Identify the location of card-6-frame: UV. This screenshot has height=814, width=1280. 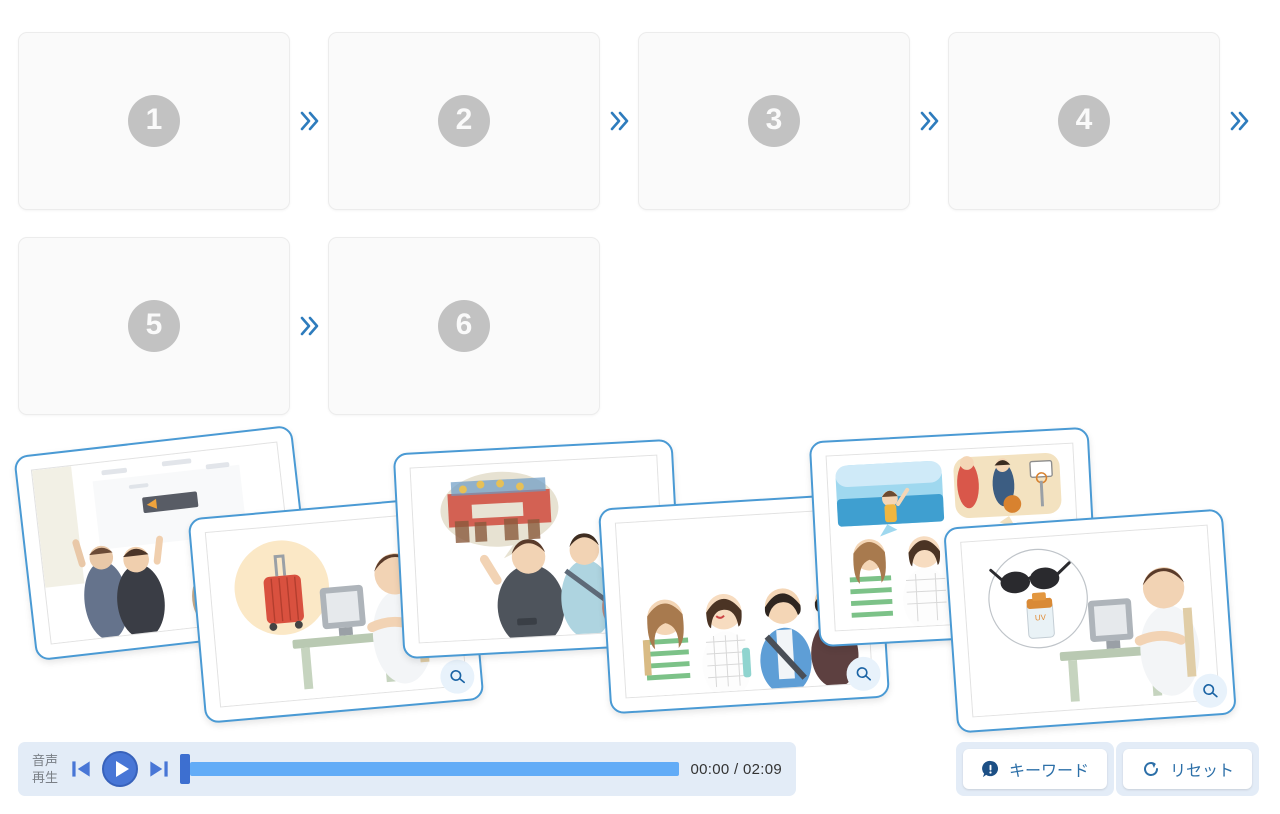
(1090, 621).